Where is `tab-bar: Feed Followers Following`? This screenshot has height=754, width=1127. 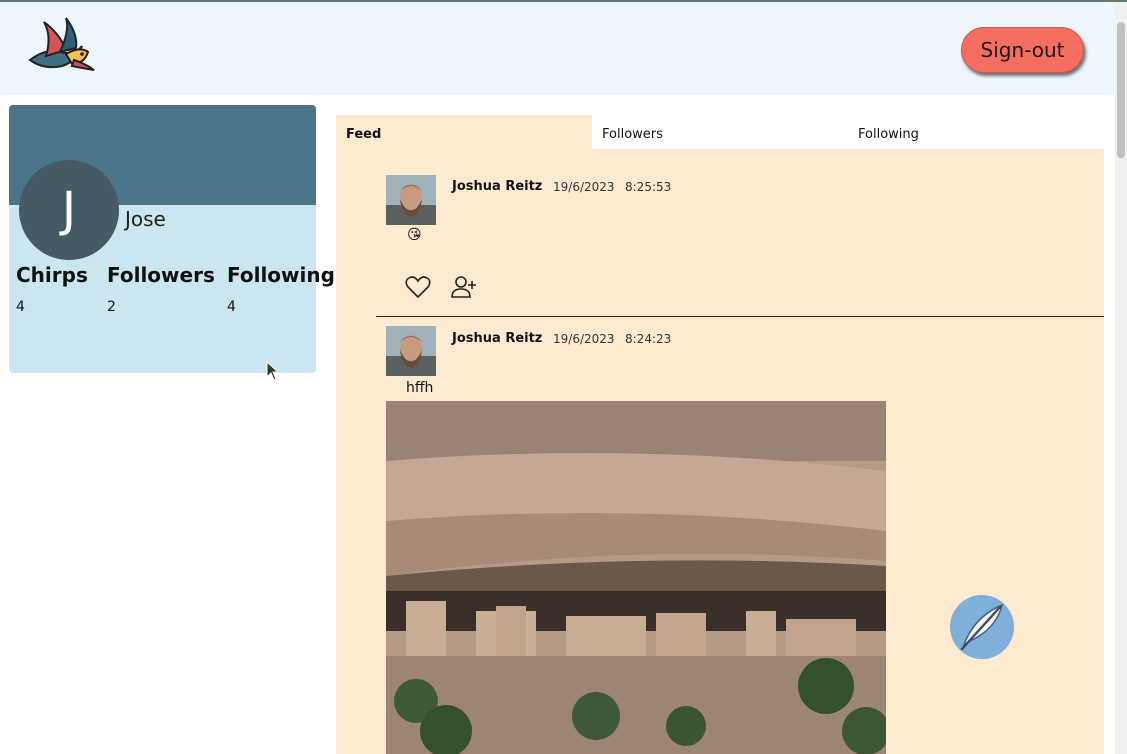
tab-bar: Feed Followers Following is located at coordinates (720, 132).